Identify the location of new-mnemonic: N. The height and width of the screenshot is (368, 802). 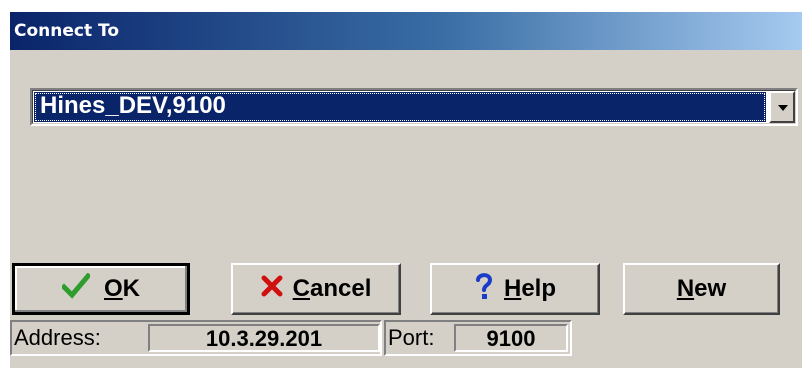
(685, 288).